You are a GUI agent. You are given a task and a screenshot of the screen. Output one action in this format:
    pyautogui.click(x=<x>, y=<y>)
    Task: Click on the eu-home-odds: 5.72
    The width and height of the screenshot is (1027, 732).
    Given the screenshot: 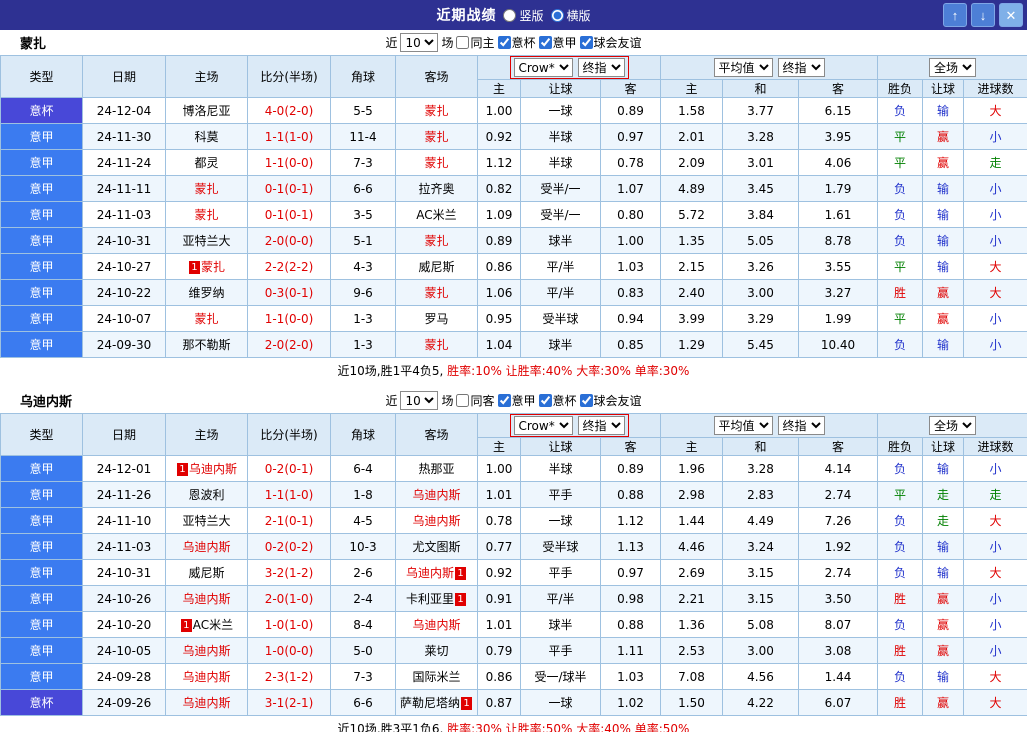 What is the action you would take?
    pyautogui.click(x=691, y=214)
    